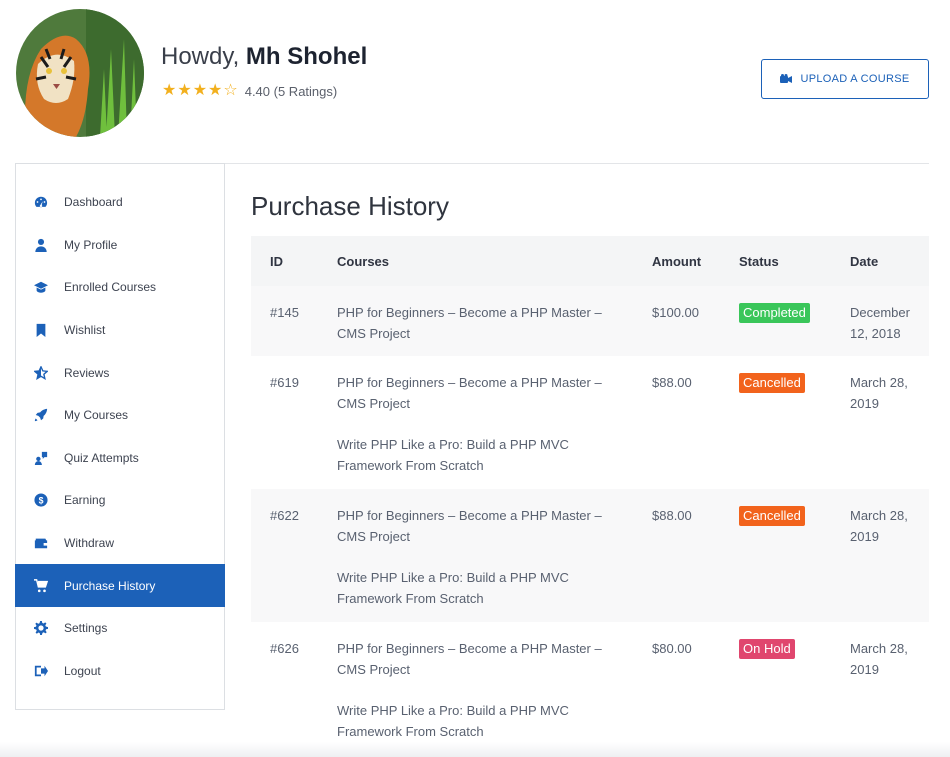 The width and height of the screenshot is (950, 757). What do you see at coordinates (350, 206) in the screenshot?
I see `page-title: Purchase History` at bounding box center [350, 206].